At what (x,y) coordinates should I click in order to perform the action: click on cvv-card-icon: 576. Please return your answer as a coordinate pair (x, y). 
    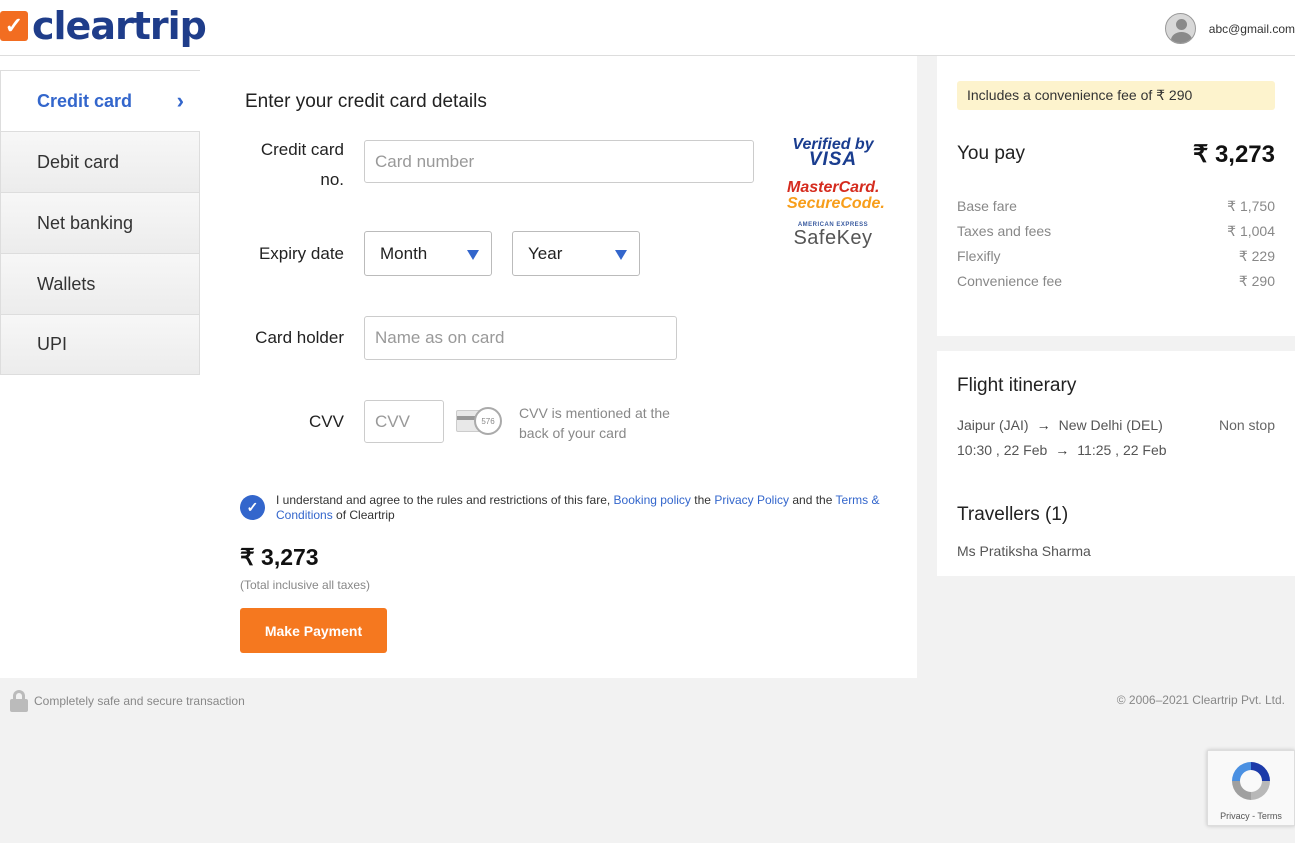
    Looking at the image, I should click on (480, 421).